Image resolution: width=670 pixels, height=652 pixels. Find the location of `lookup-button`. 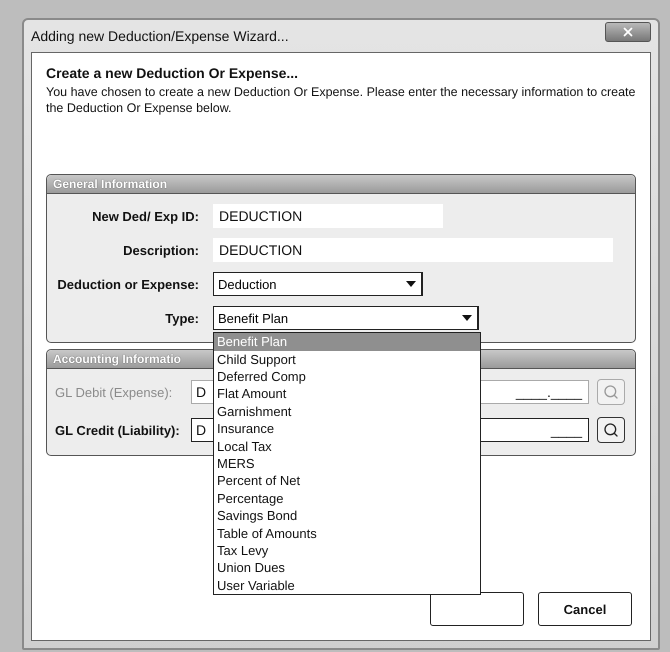

lookup-button is located at coordinates (611, 430).